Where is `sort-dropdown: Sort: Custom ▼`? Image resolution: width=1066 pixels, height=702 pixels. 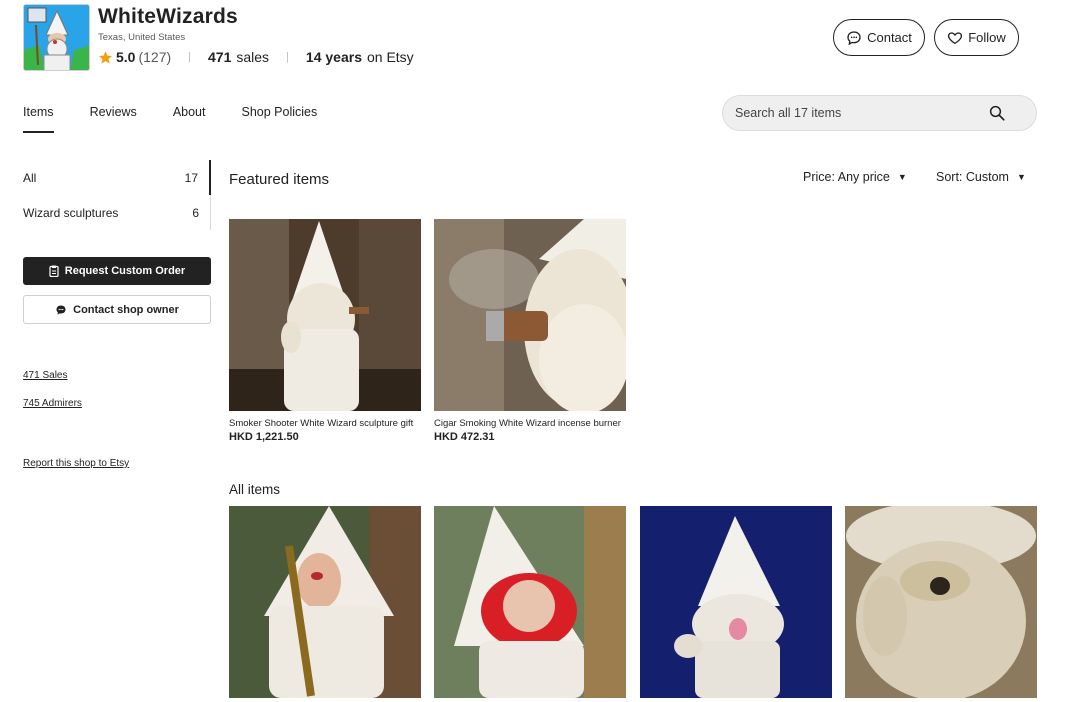 sort-dropdown: Sort: Custom ▼ is located at coordinates (981, 177).